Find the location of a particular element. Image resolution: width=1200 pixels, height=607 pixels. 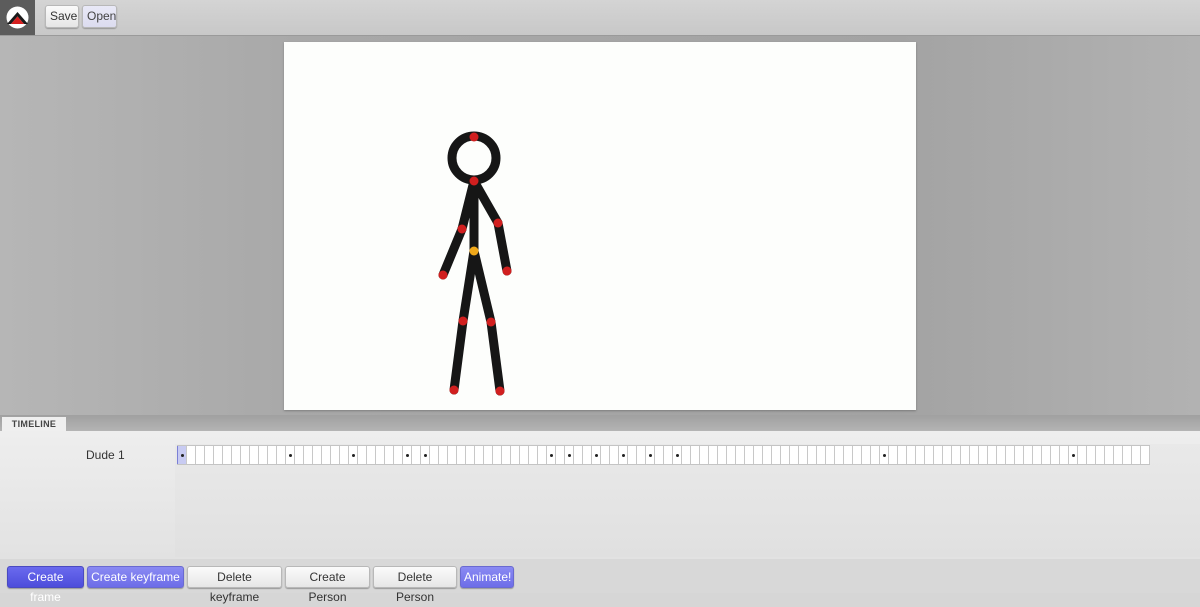

joint-left-hand is located at coordinates (443, 275).